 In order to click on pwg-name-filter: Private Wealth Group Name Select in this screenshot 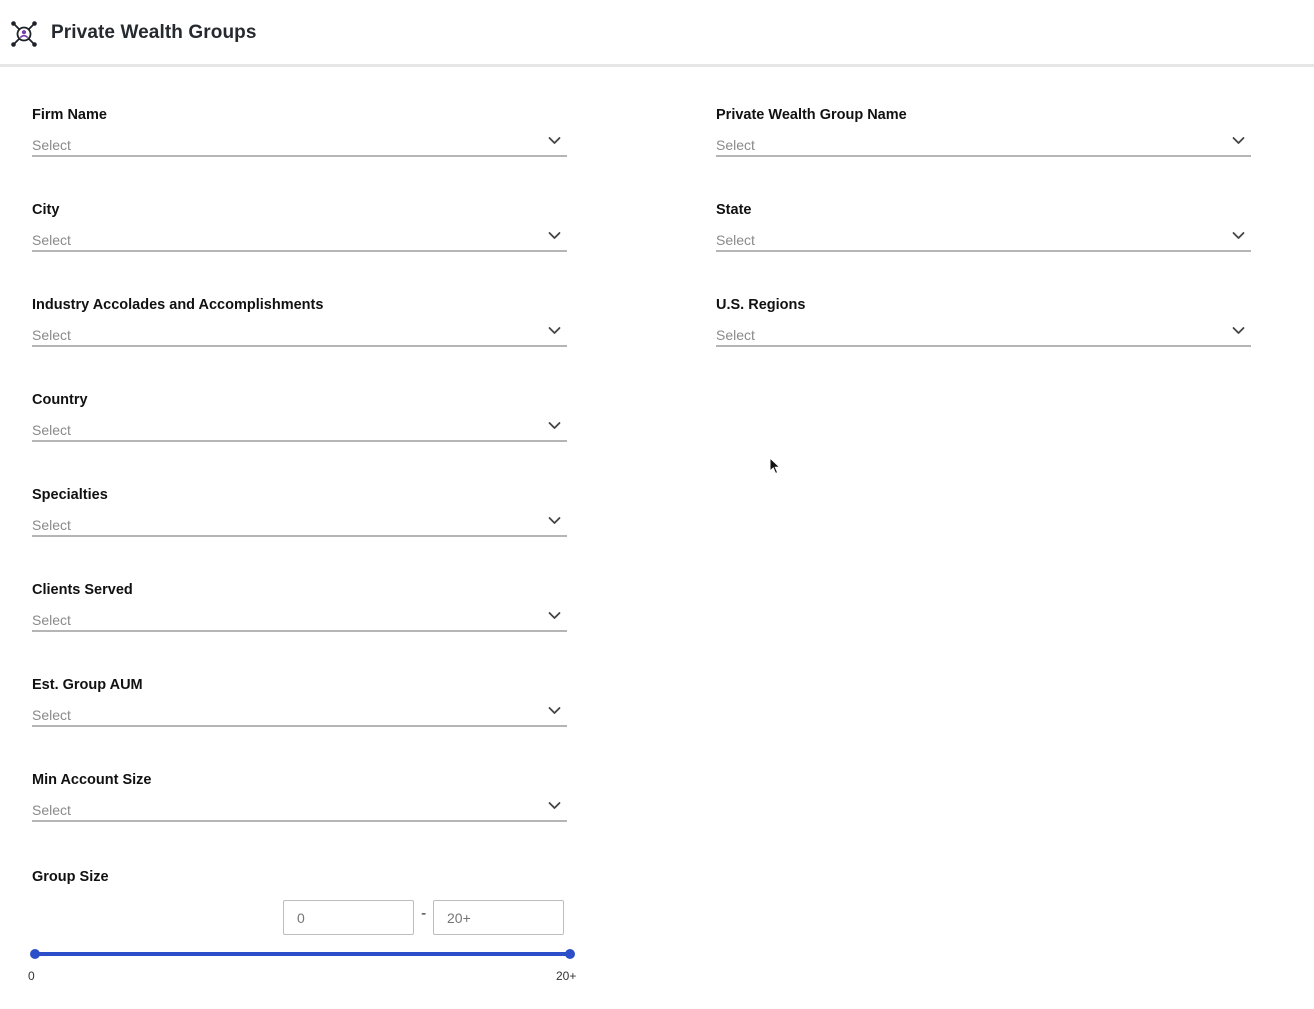, I will do `click(983, 142)`.